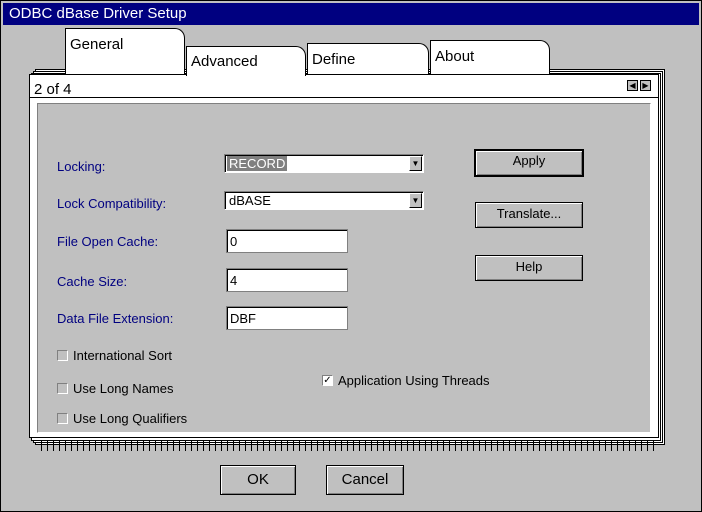 The image size is (702, 512). I want to click on app-threads-checkbox: ✓ Application Using Threads, so click(406, 380).